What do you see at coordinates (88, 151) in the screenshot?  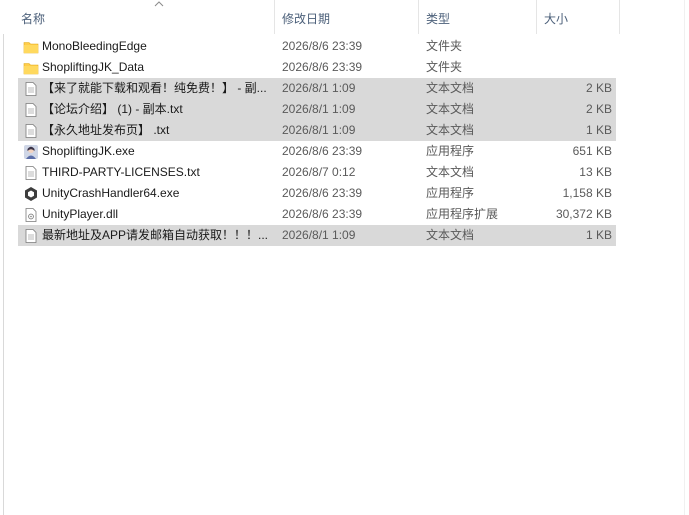 I see `file-name: ShopliftingJK.exe` at bounding box center [88, 151].